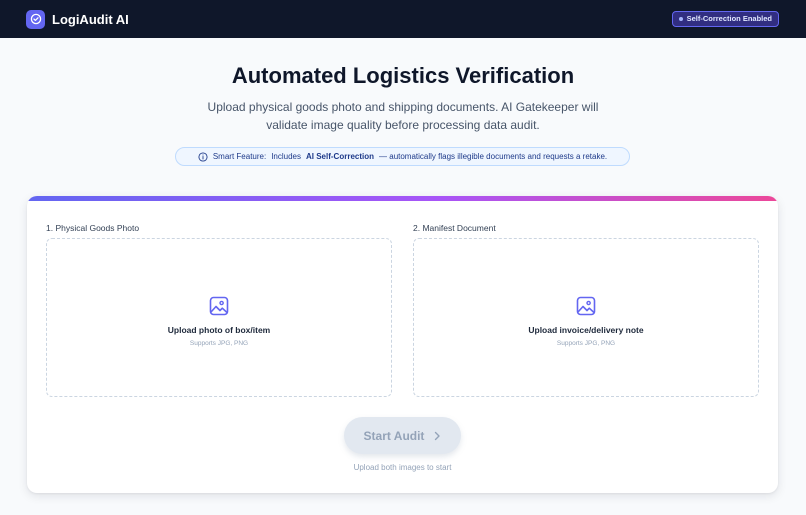 This screenshot has width=806, height=515. What do you see at coordinates (90, 19) in the screenshot?
I see `app-name: LogiAudit AI` at bounding box center [90, 19].